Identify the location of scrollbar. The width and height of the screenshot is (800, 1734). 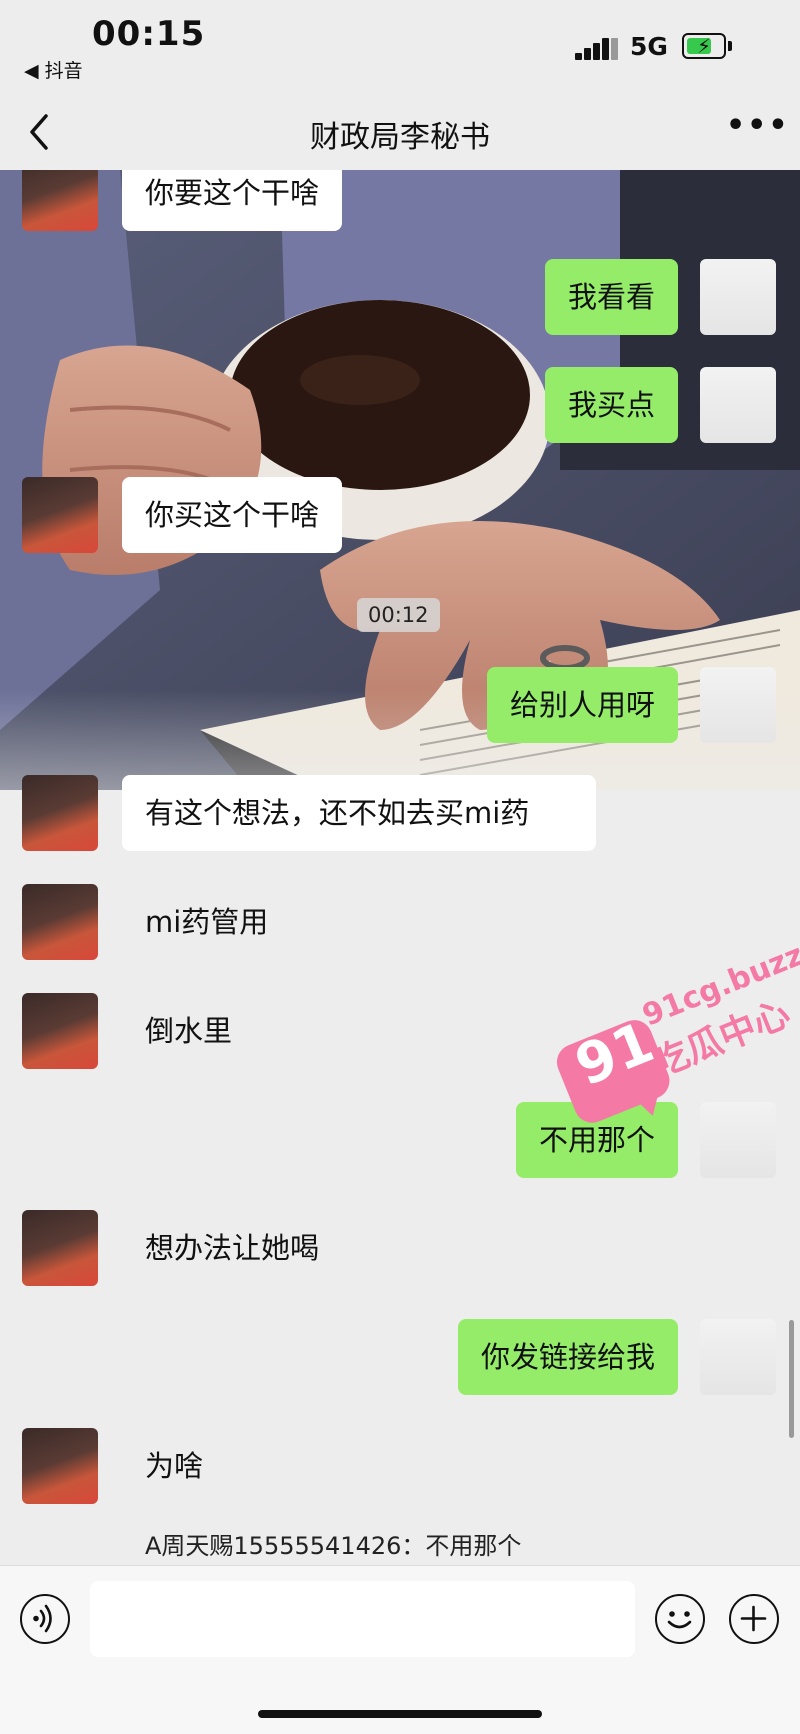
(791, 1379).